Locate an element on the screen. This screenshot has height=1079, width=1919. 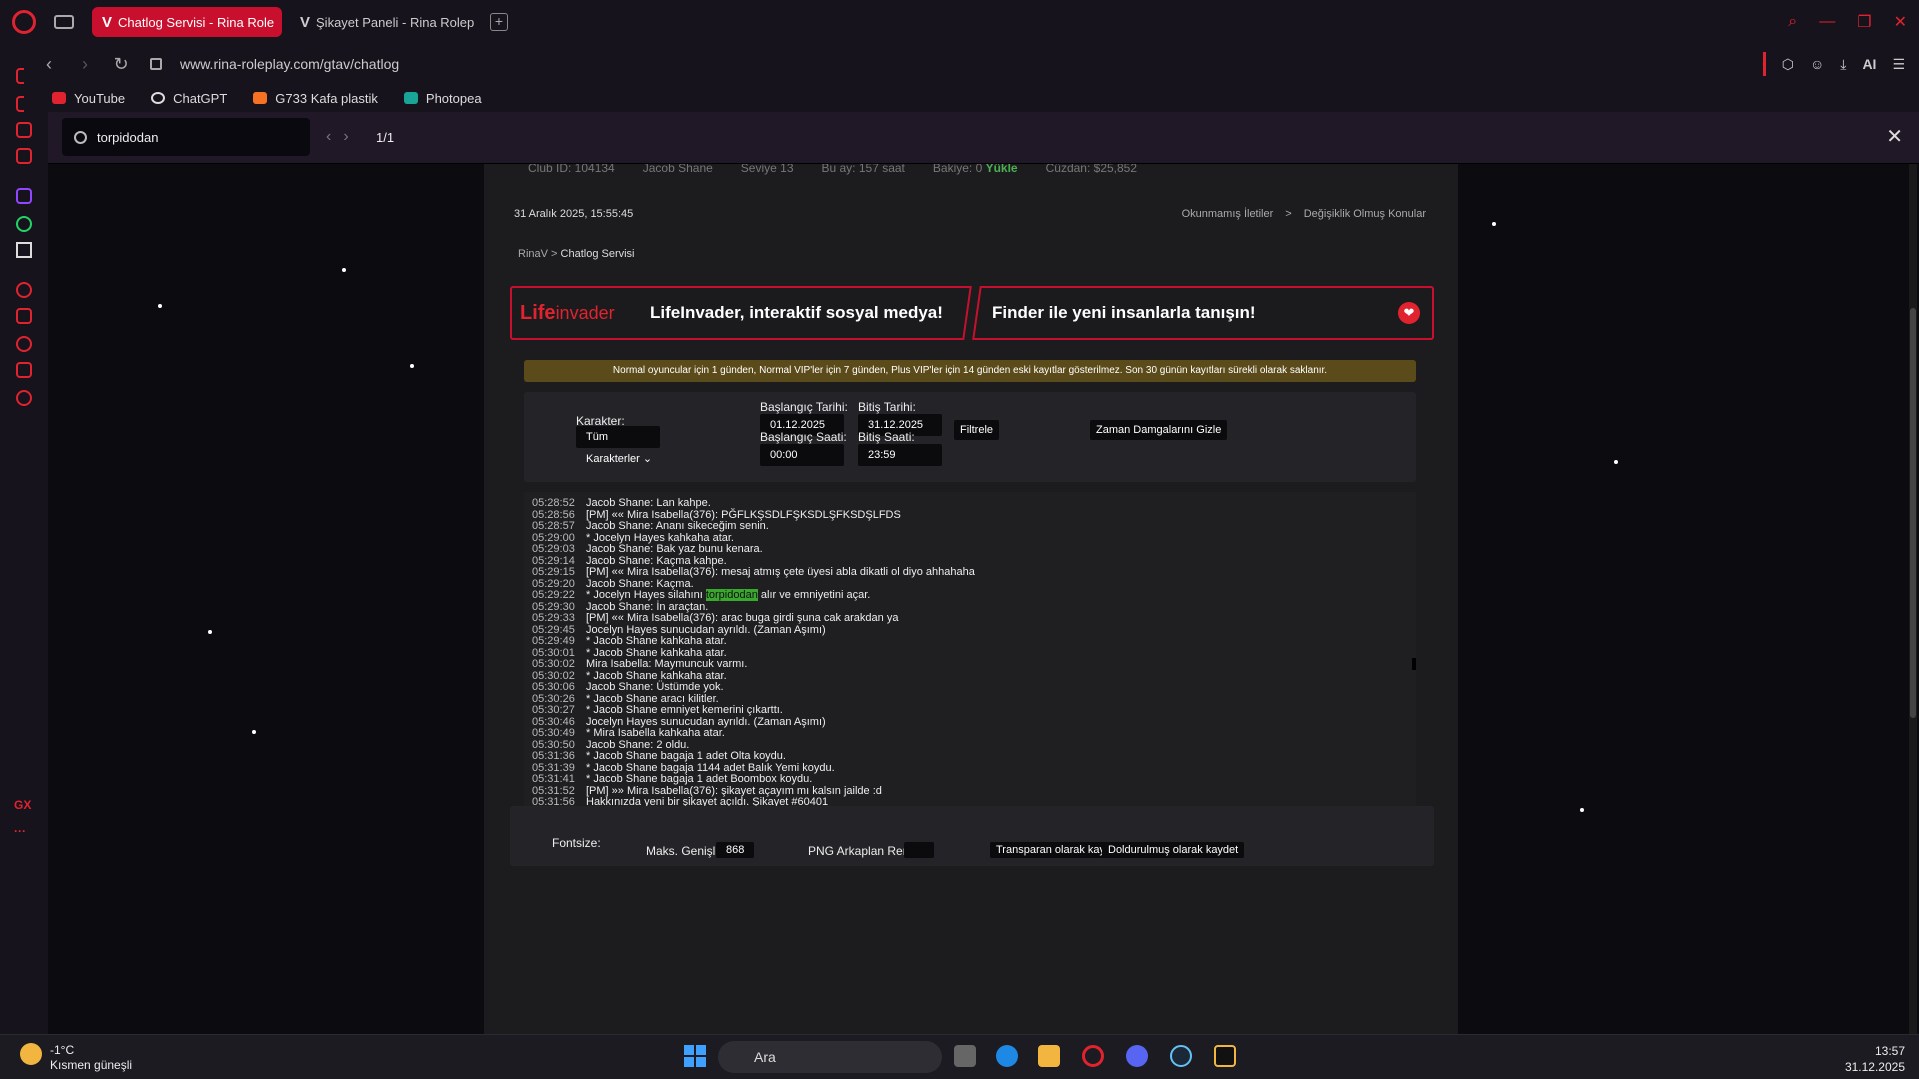
opera-gx-icon is located at coordinates (1093, 1056).